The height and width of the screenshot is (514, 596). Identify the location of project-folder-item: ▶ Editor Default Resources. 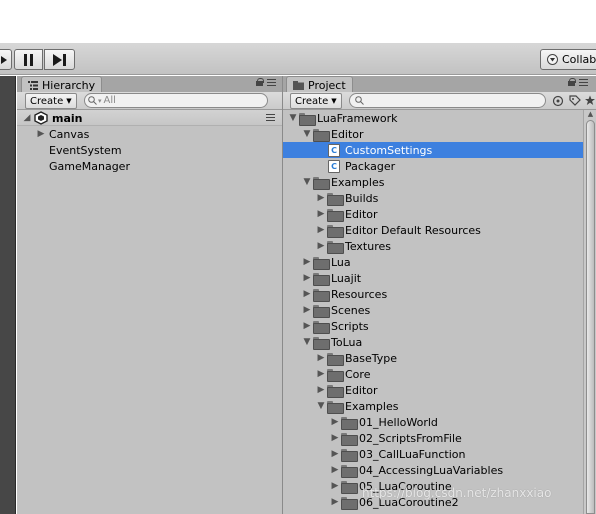
(439, 230).